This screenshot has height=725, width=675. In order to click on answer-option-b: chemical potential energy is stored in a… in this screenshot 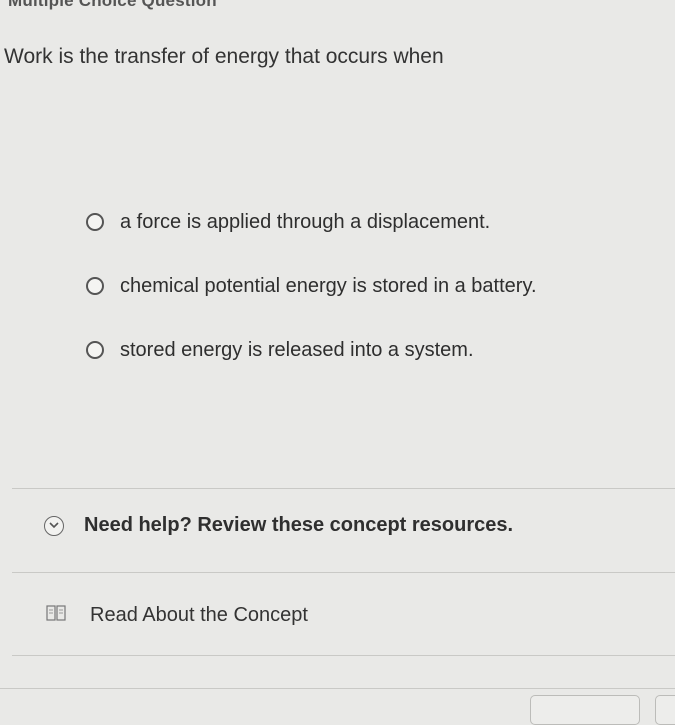, I will do `click(311, 286)`.